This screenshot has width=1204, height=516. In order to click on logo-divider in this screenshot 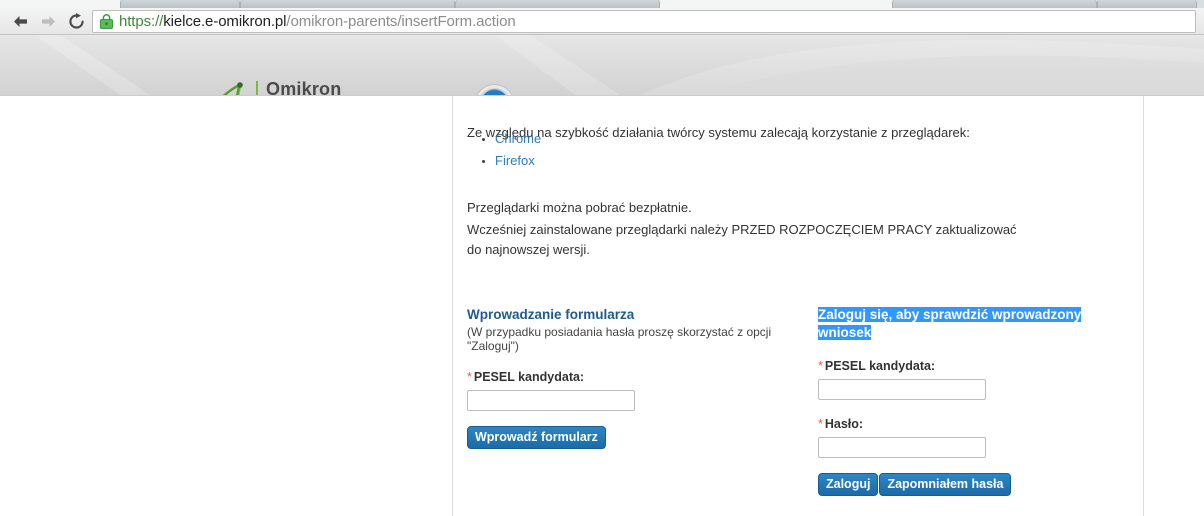, I will do `click(257, 88)`.